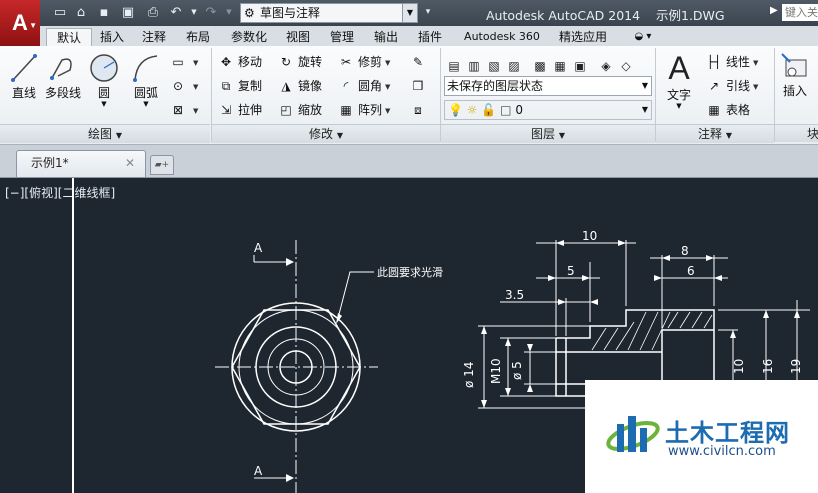 Image resolution: width=818 pixels, height=493 pixels. I want to click on layer-unisolate-icon: ▨, so click(514, 66).